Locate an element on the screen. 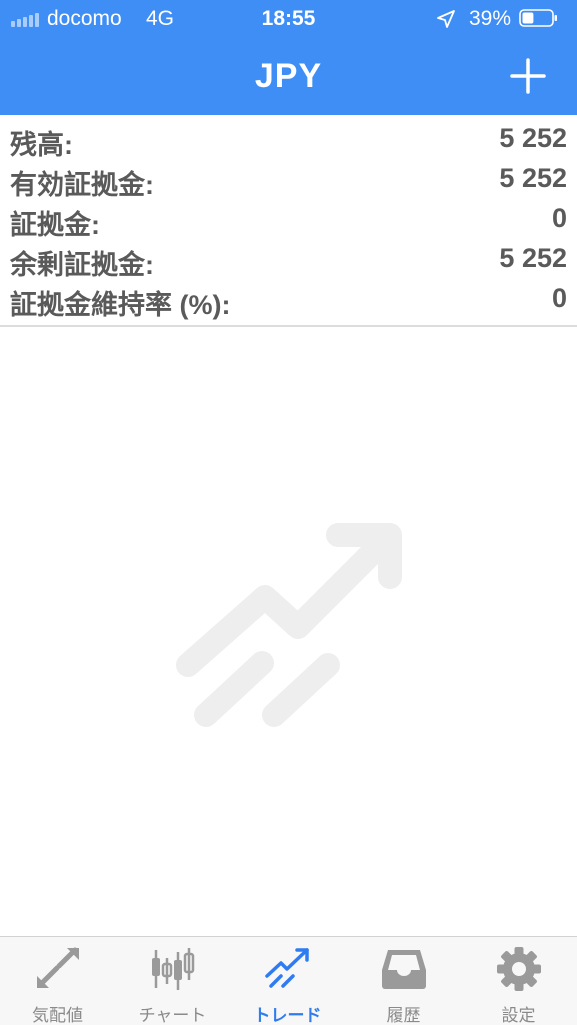 Image resolution: width=577 pixels, height=1026 pixels. tab-history: 履歴 is located at coordinates (403, 981).